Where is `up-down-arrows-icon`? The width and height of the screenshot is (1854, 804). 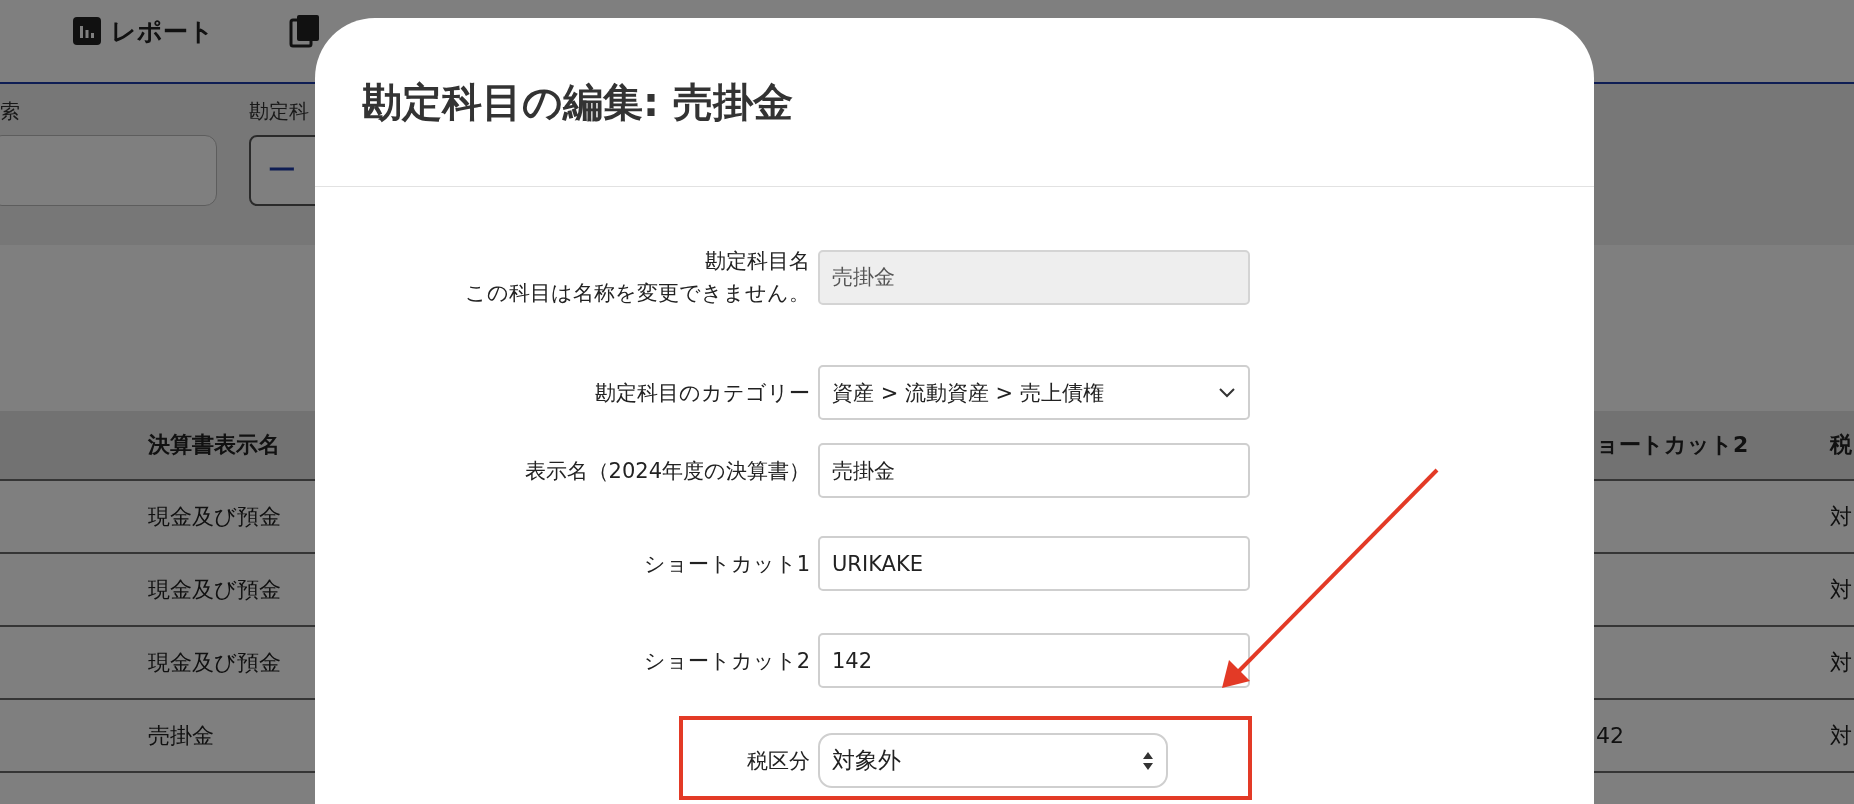
up-down-arrows-icon is located at coordinates (1148, 760).